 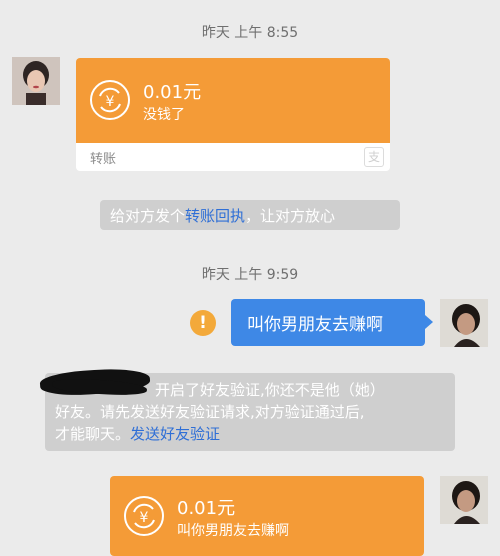 What do you see at coordinates (250, 275) in the screenshot?
I see `timestamp: 昨天 上午 9:59` at bounding box center [250, 275].